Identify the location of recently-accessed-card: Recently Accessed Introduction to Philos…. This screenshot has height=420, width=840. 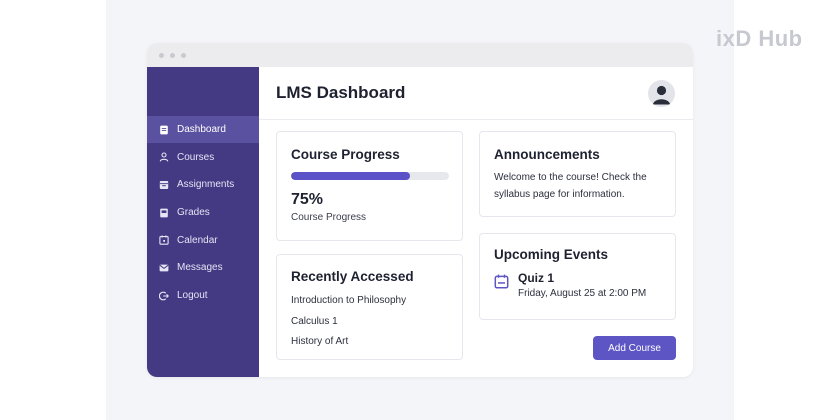
(369, 307).